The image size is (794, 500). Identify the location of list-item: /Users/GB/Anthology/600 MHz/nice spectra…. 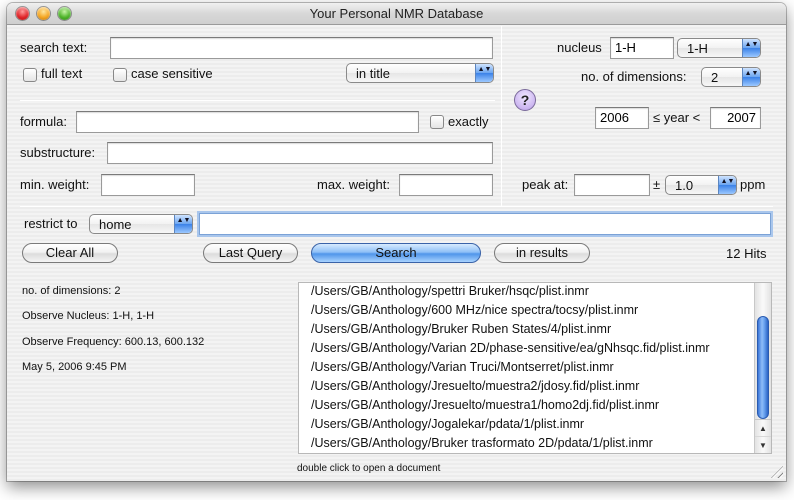
(474, 310).